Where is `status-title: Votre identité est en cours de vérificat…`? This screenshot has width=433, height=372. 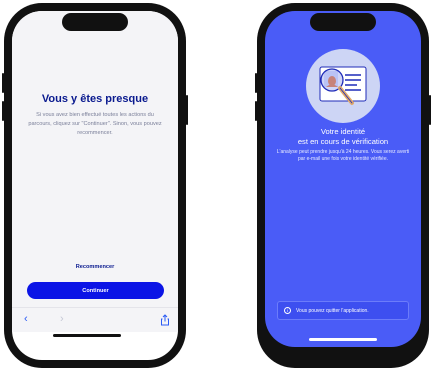 status-title: Votre identité est en cours de vérificat… is located at coordinates (343, 137).